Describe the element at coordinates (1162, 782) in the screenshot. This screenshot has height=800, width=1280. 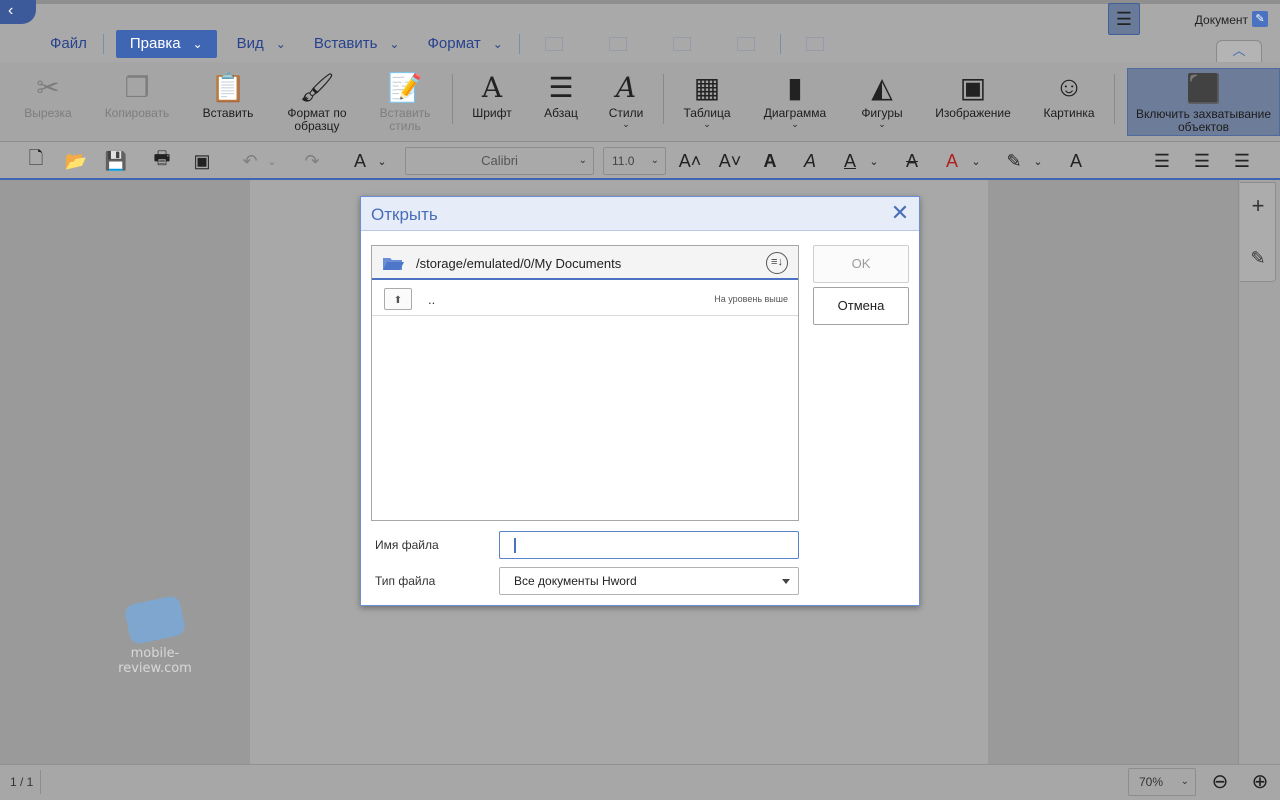
I see `zoom-select: 70% ⌄` at that location.